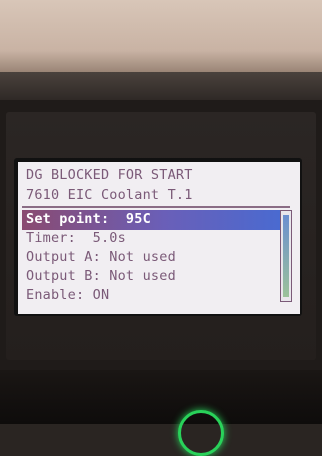 The width and height of the screenshot is (322, 456). Describe the element at coordinates (88, 219) in the screenshot. I see `menu-item-label: Set point: 95C` at that location.